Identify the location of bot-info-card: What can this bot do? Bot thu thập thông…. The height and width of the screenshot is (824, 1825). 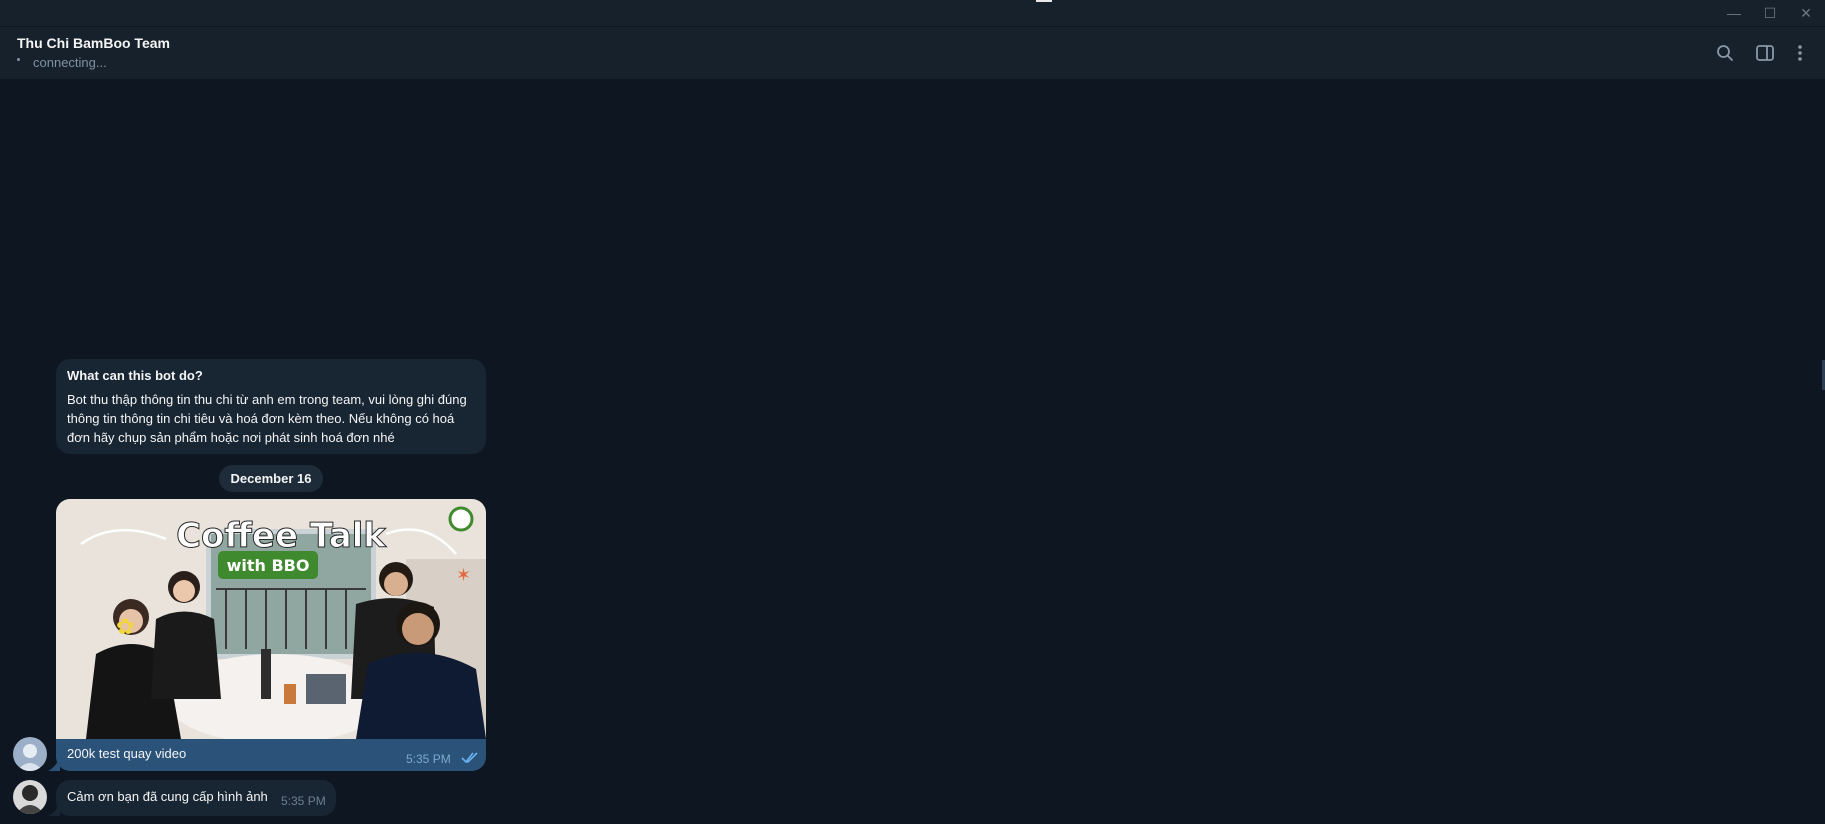
(271, 406).